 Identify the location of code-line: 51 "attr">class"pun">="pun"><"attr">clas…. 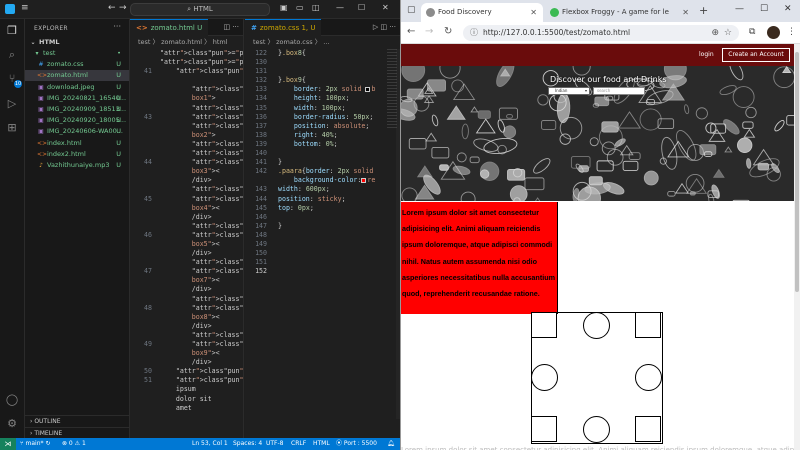
(186, 380).